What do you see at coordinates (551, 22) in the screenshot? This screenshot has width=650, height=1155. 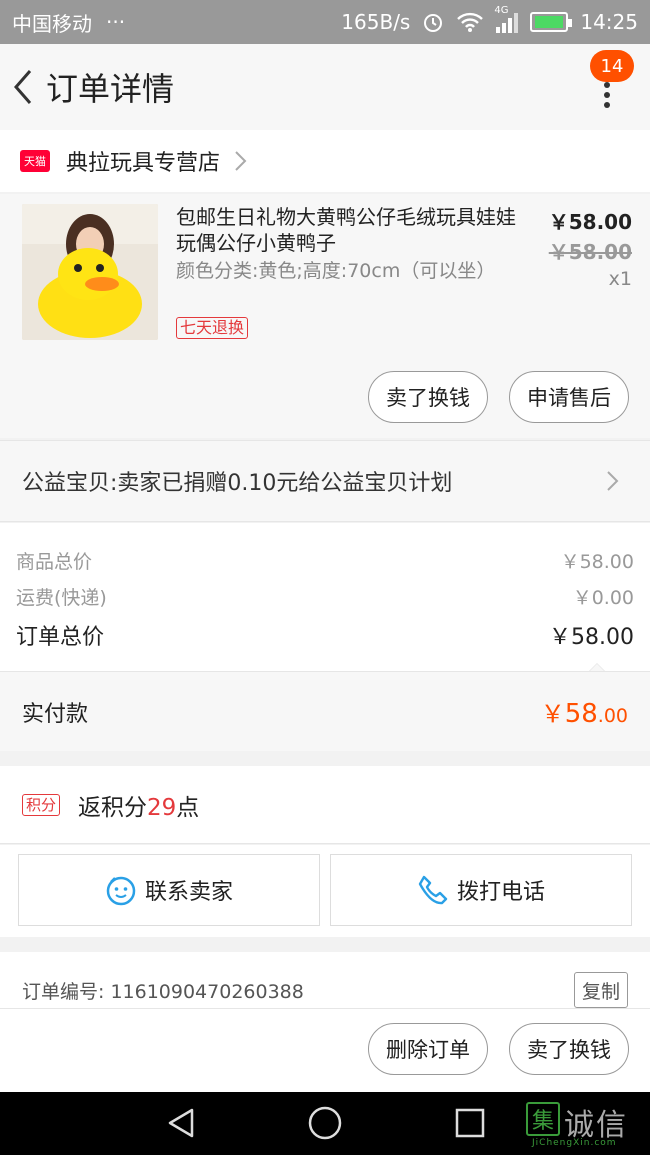 I see `battery-icon` at bounding box center [551, 22].